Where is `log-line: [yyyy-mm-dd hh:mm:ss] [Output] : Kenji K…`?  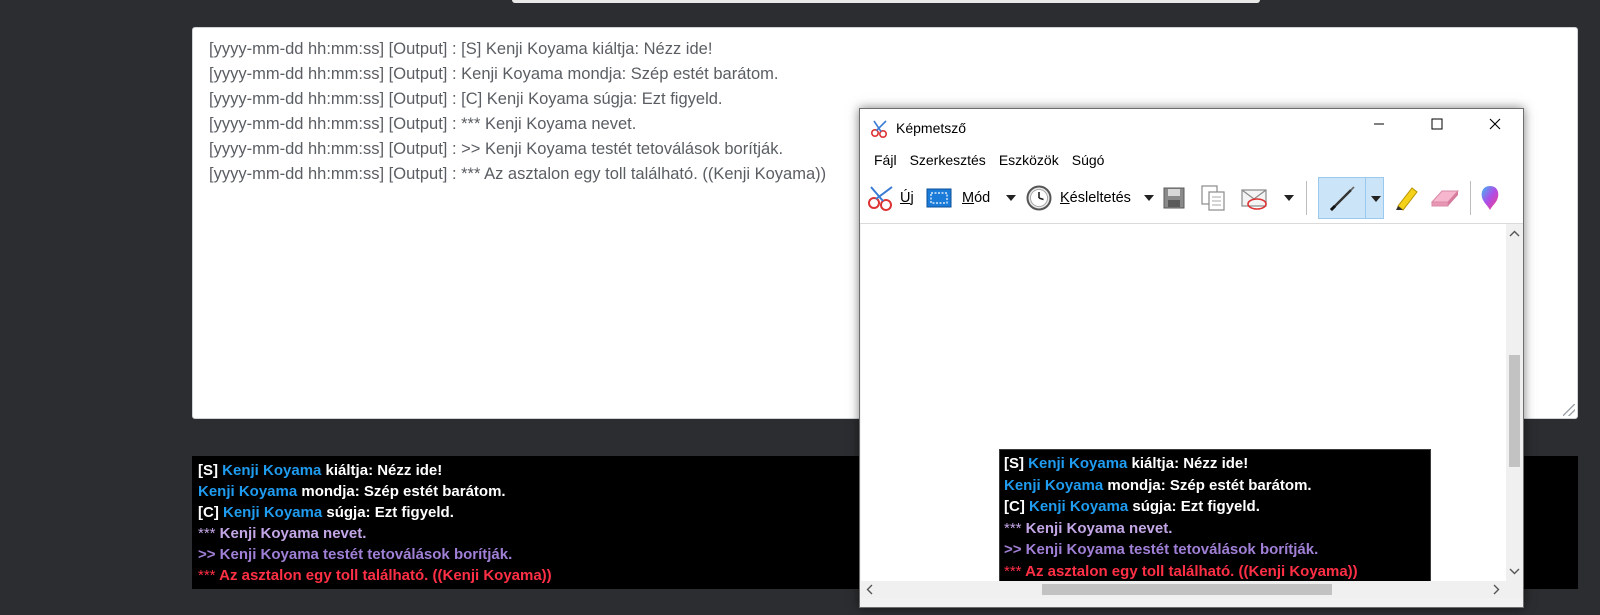 log-line: [yyyy-mm-dd hh:mm:ss] [Output] : Kenji K… is located at coordinates (494, 74).